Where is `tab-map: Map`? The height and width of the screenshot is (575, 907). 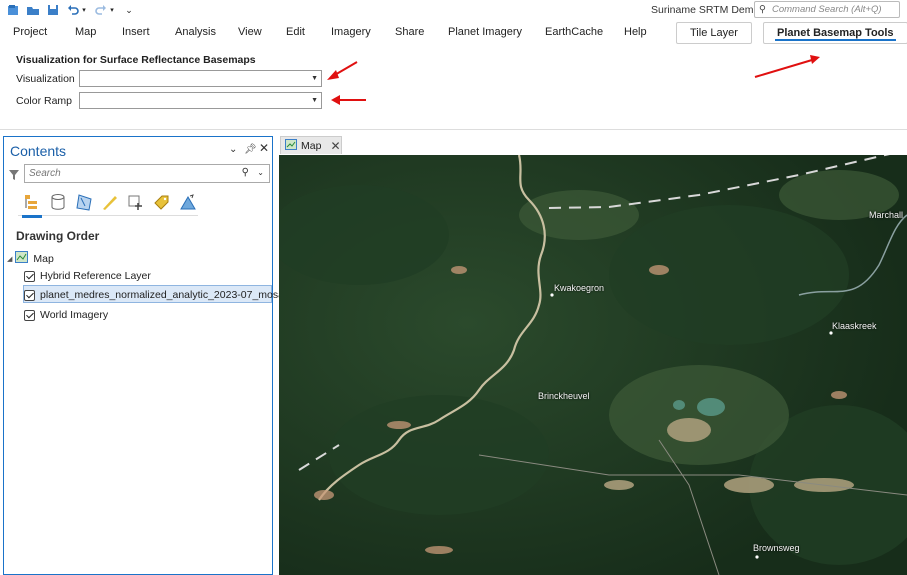 tab-map: Map is located at coordinates (85, 32).